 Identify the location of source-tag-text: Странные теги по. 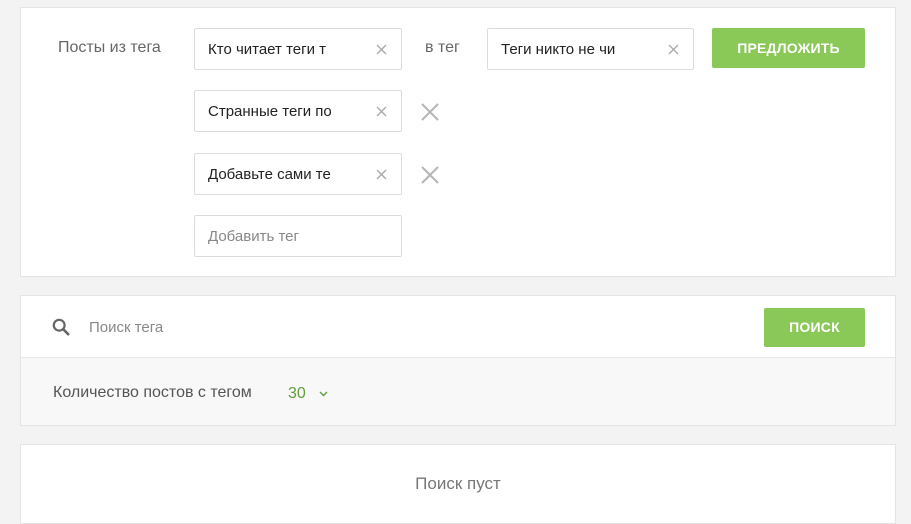
(270, 111).